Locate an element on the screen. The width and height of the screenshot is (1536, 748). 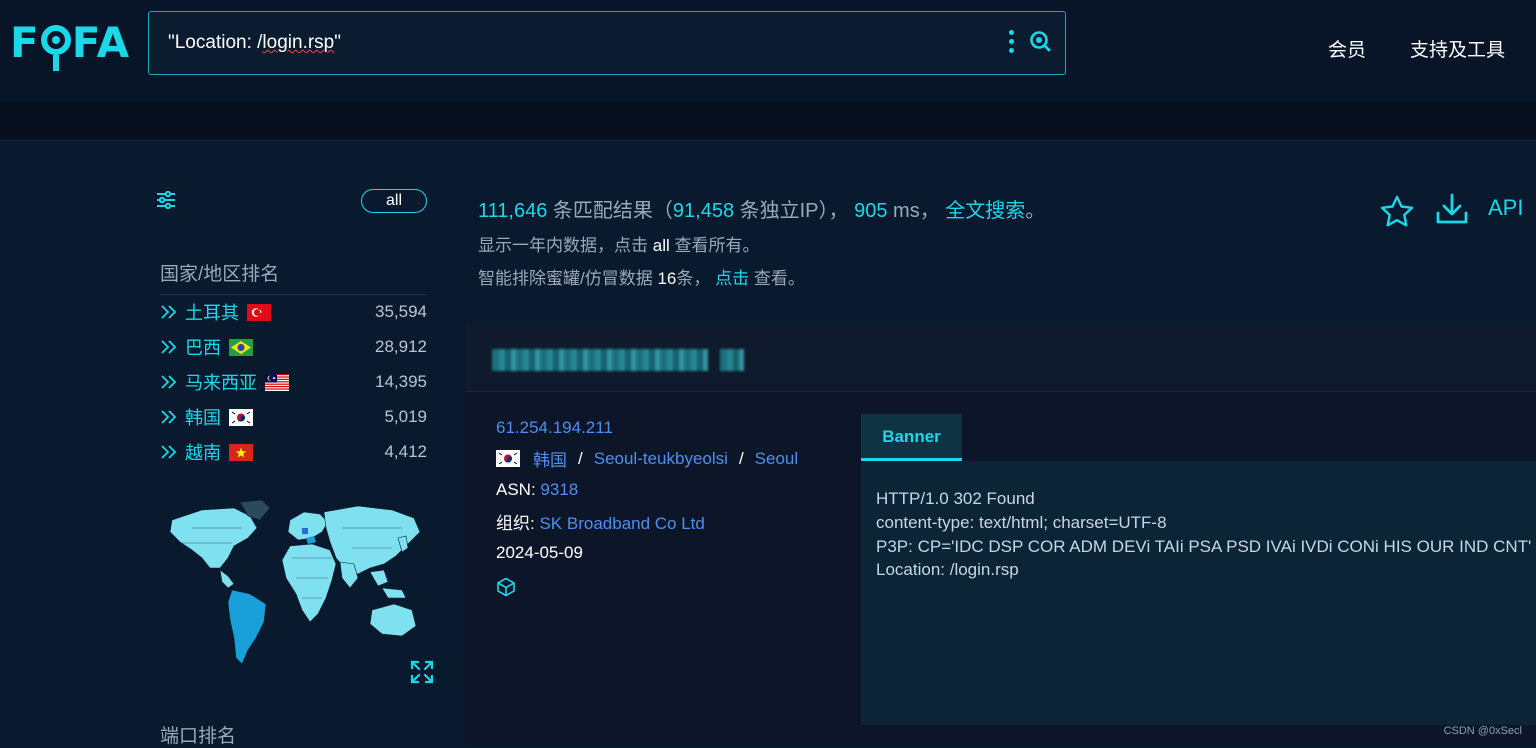
country-count: 5,019 is located at coordinates (405, 416).